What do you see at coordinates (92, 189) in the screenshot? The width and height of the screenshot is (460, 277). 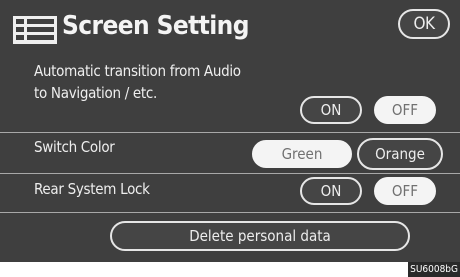 I see `rear-system-lock-label: Rear System Lock` at bounding box center [92, 189].